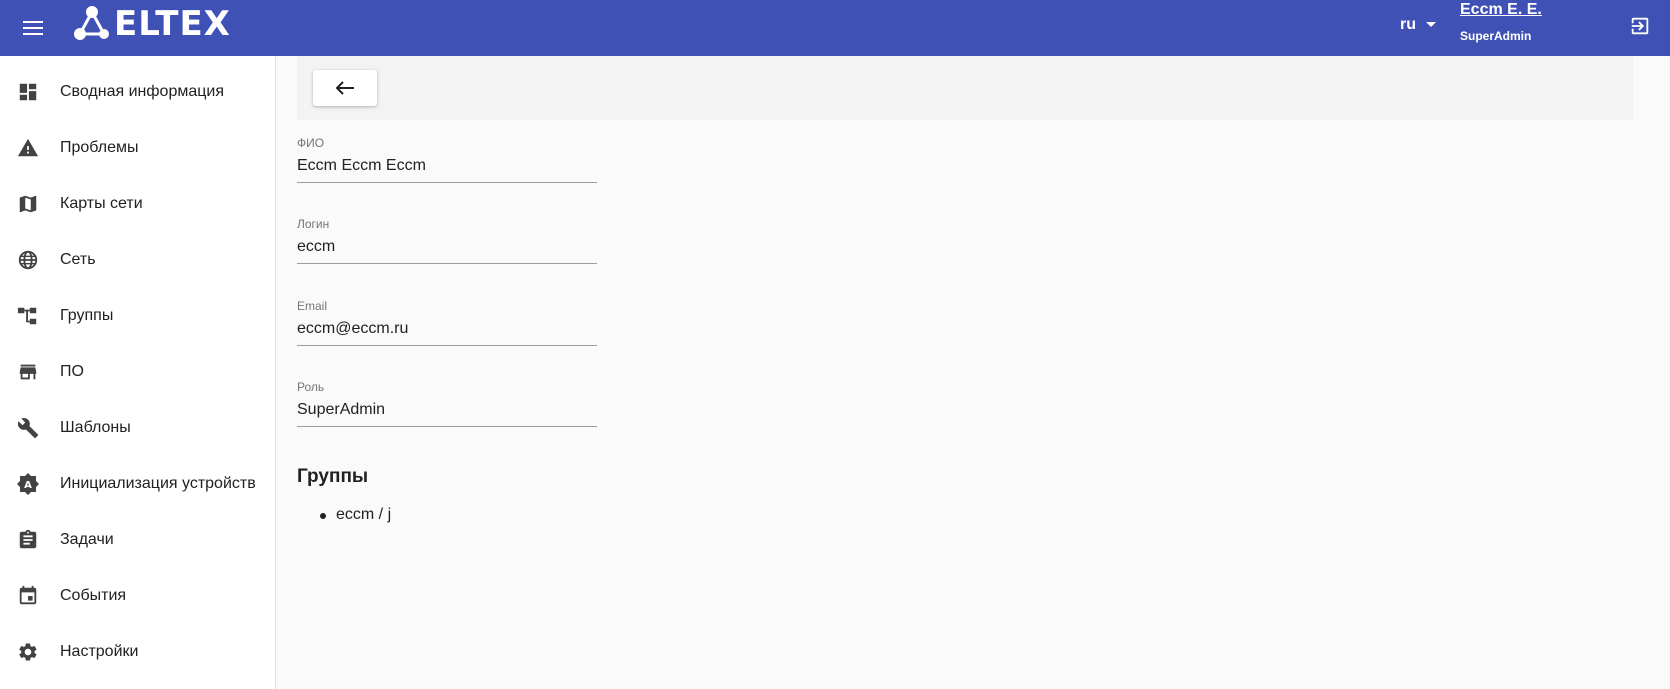  Describe the element at coordinates (99, 147) in the screenshot. I see `sidebar-item-label: Проблемы` at that location.